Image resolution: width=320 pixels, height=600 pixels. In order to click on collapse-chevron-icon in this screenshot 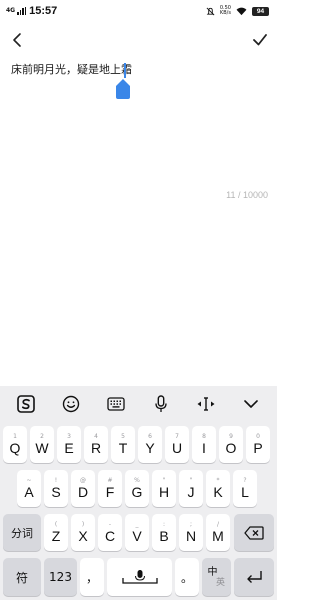, I will do `click(251, 404)`.